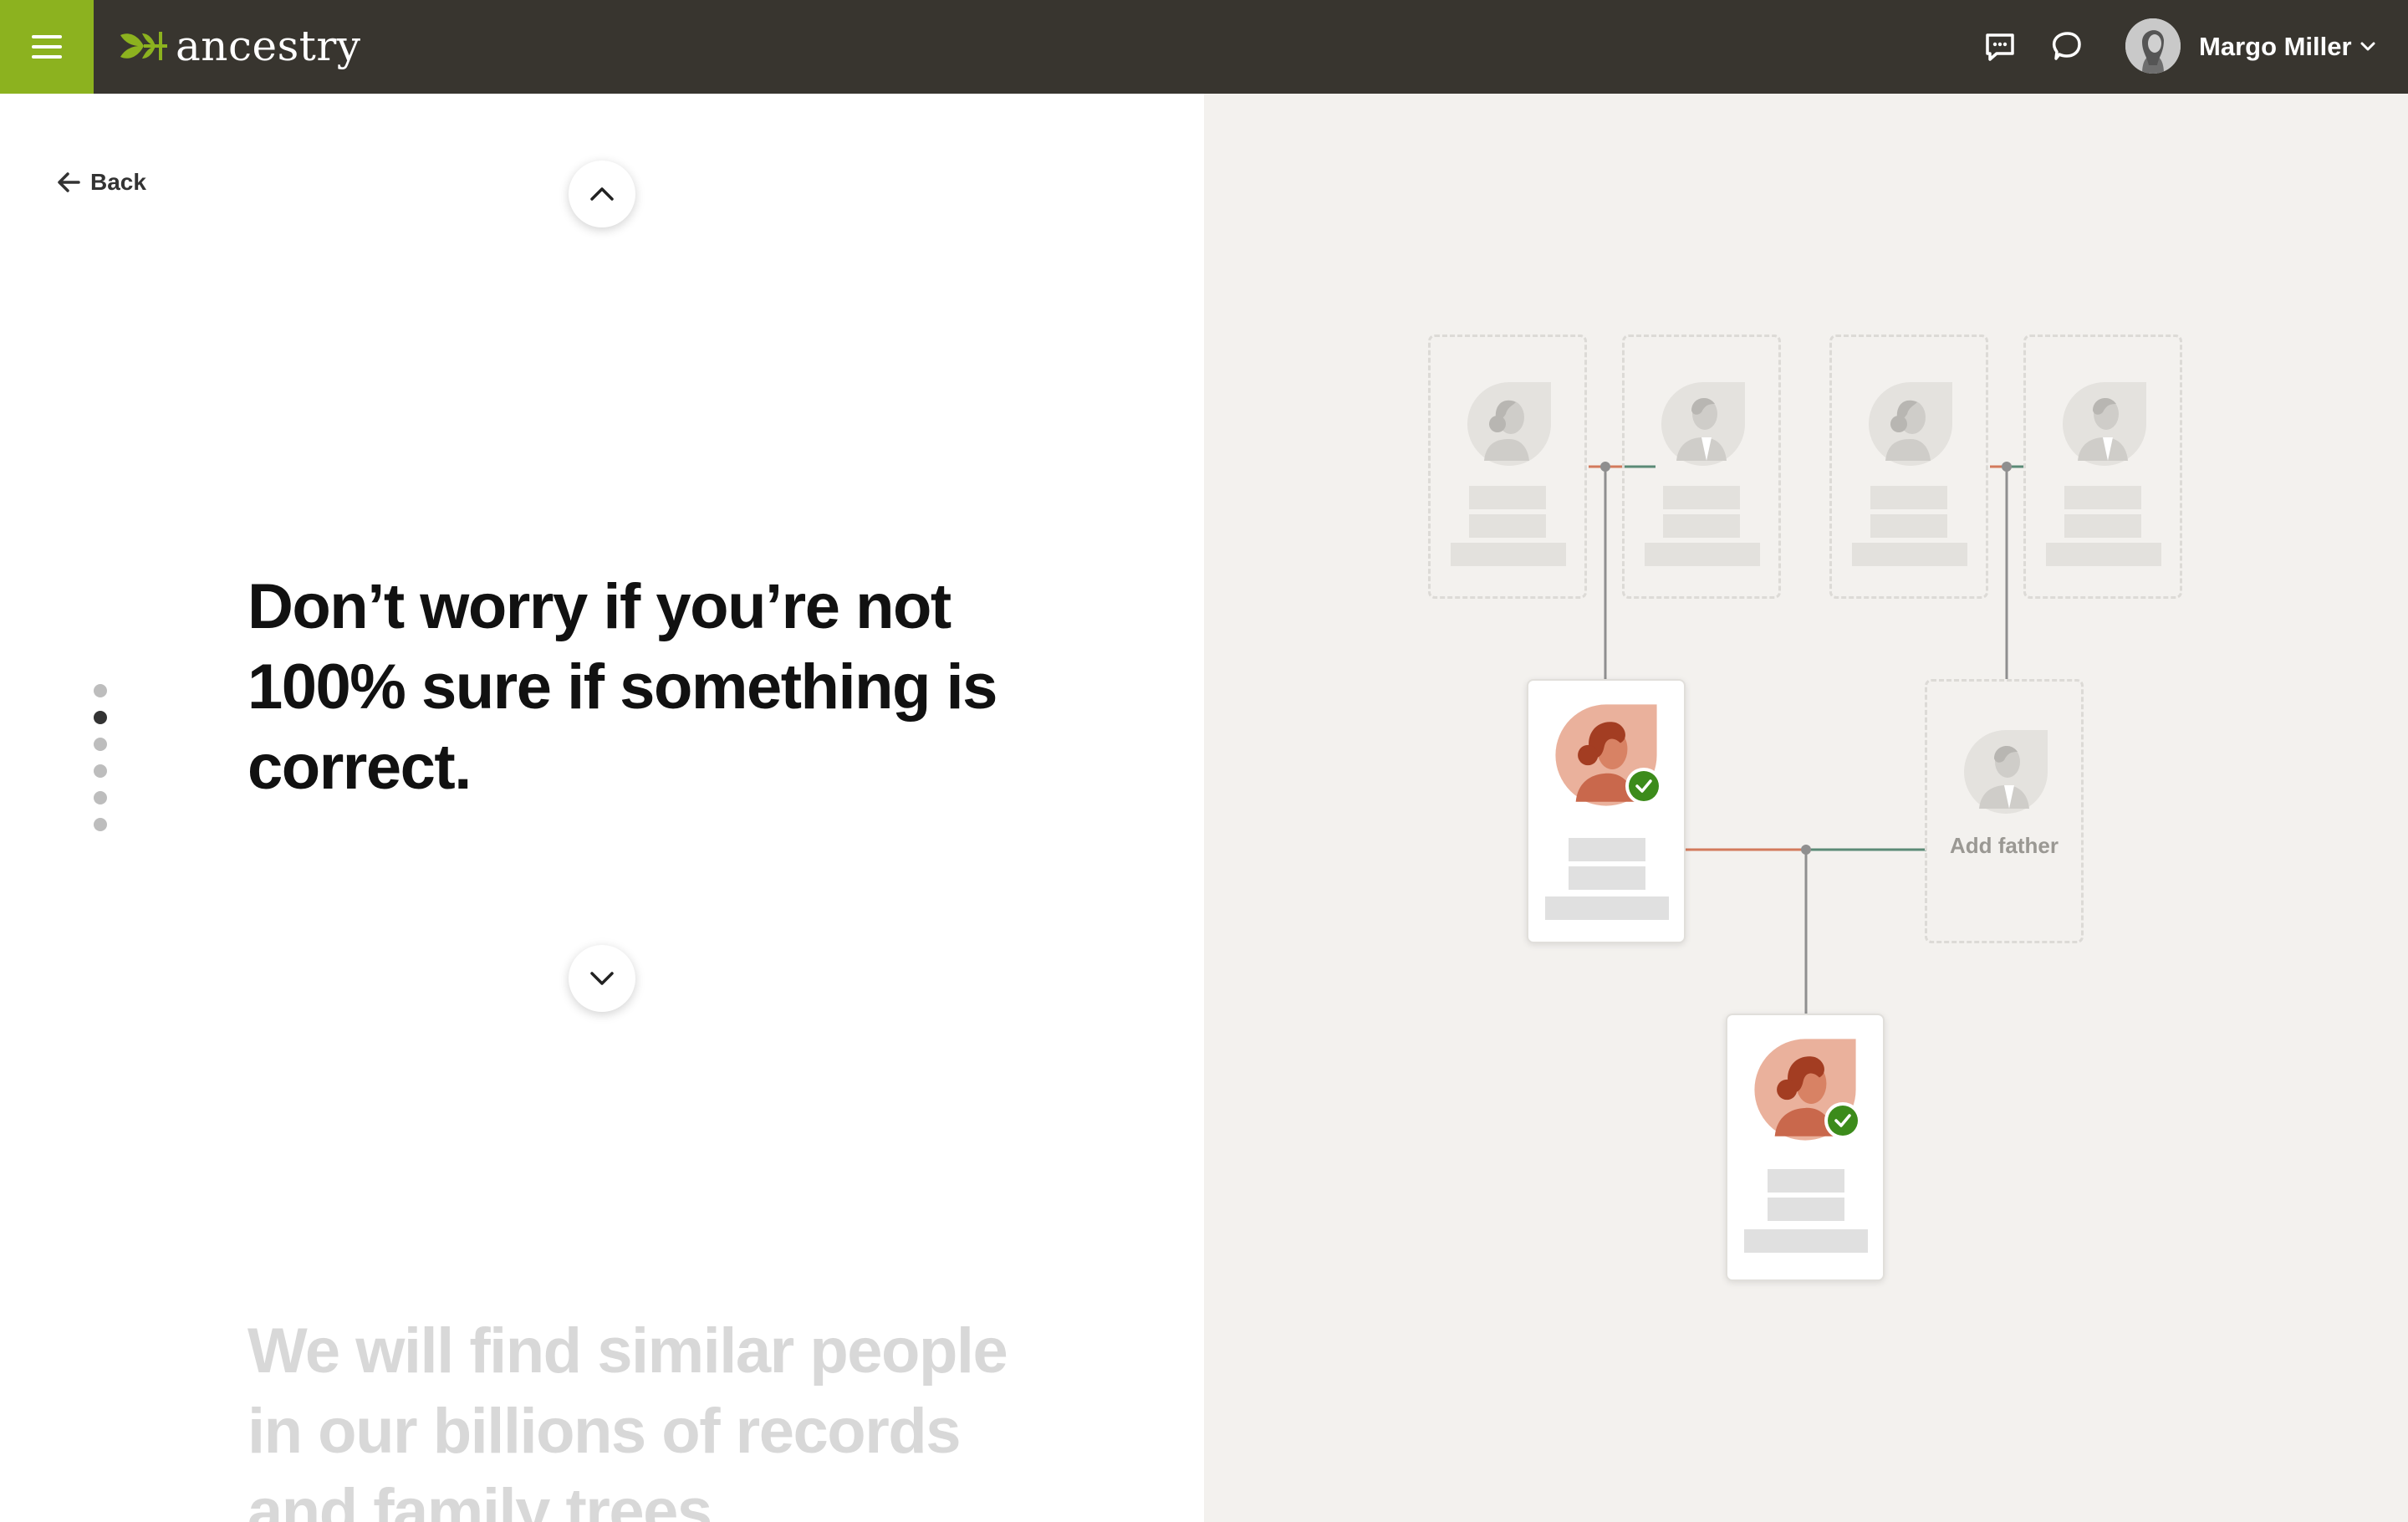 The height and width of the screenshot is (1522, 2408). What do you see at coordinates (1806, 738) in the screenshot?
I see `tree-connector-lines` at bounding box center [1806, 738].